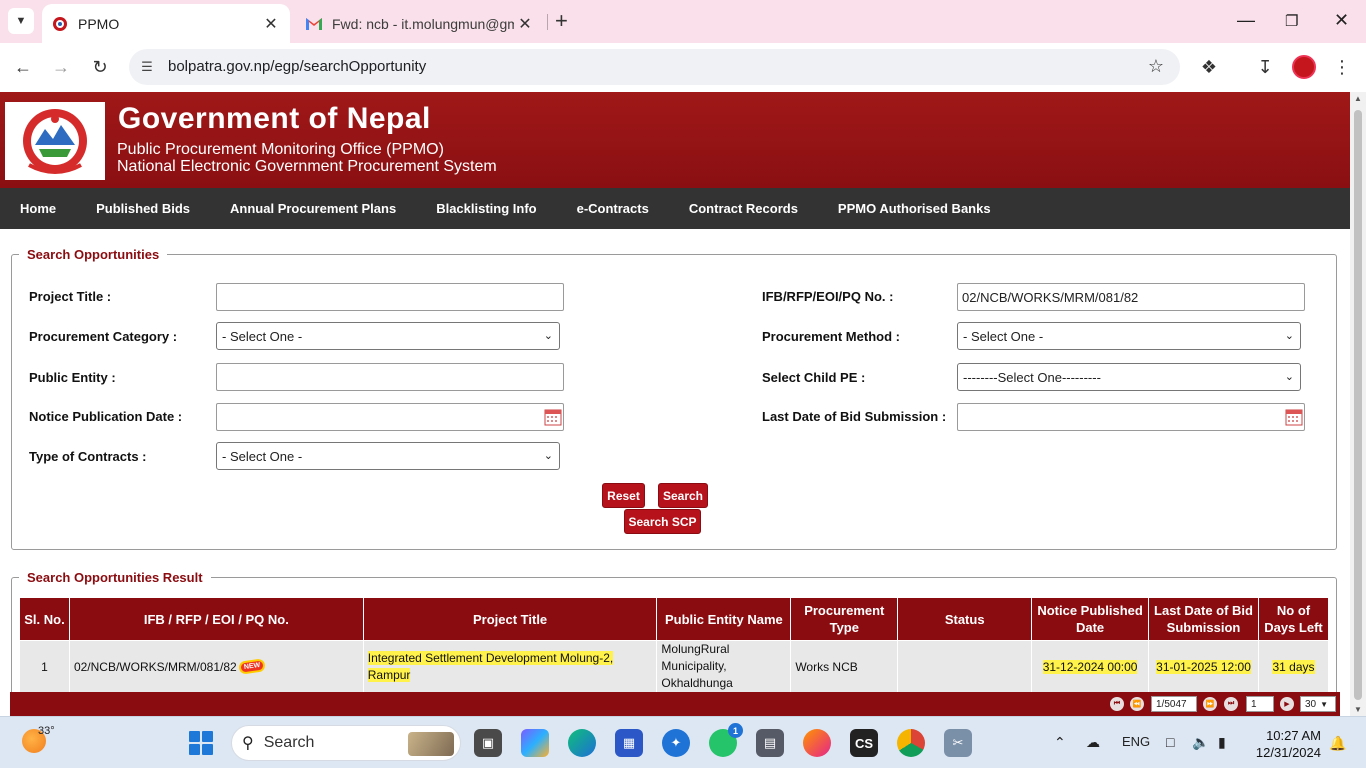 The width and height of the screenshot is (1366, 768). Describe the element at coordinates (1210, 704) in the screenshot. I see `next-page-icon: ⏩` at that location.